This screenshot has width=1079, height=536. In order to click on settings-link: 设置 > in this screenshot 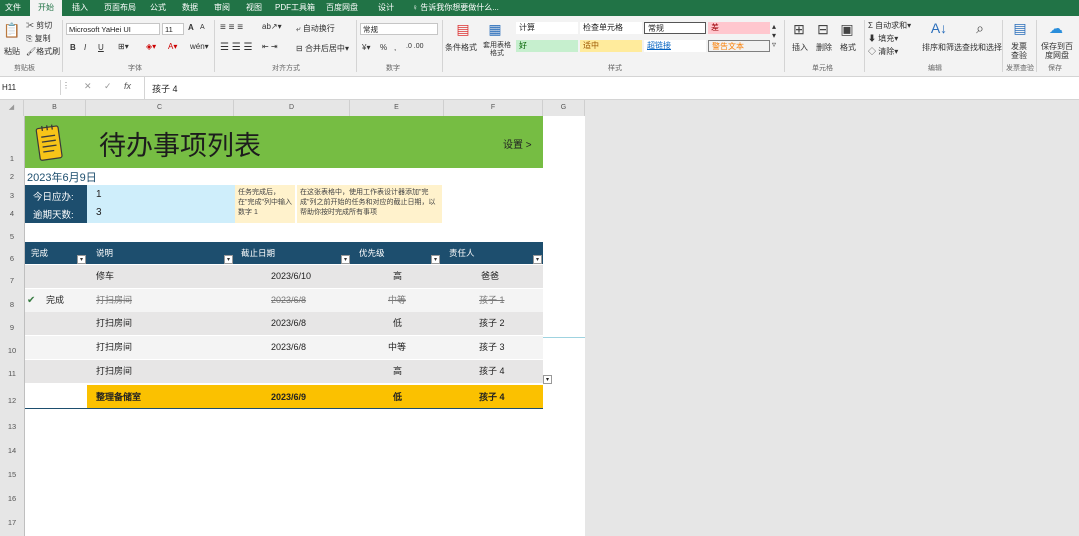, I will do `click(517, 143)`.